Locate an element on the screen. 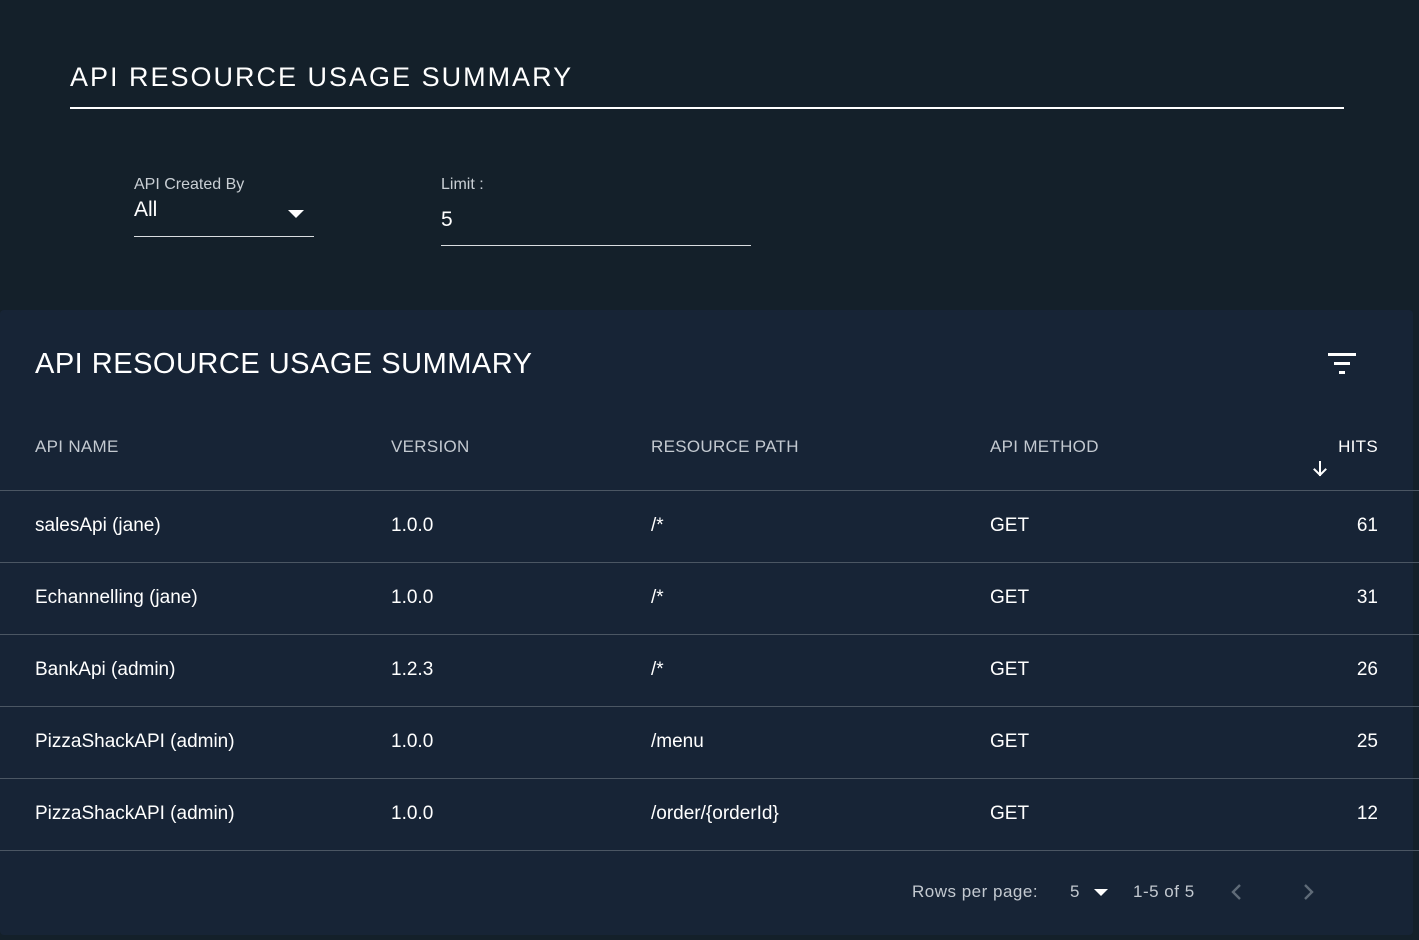 This screenshot has height=940, width=1419. cell-api-name: Echannelling (jane) is located at coordinates (116, 597).